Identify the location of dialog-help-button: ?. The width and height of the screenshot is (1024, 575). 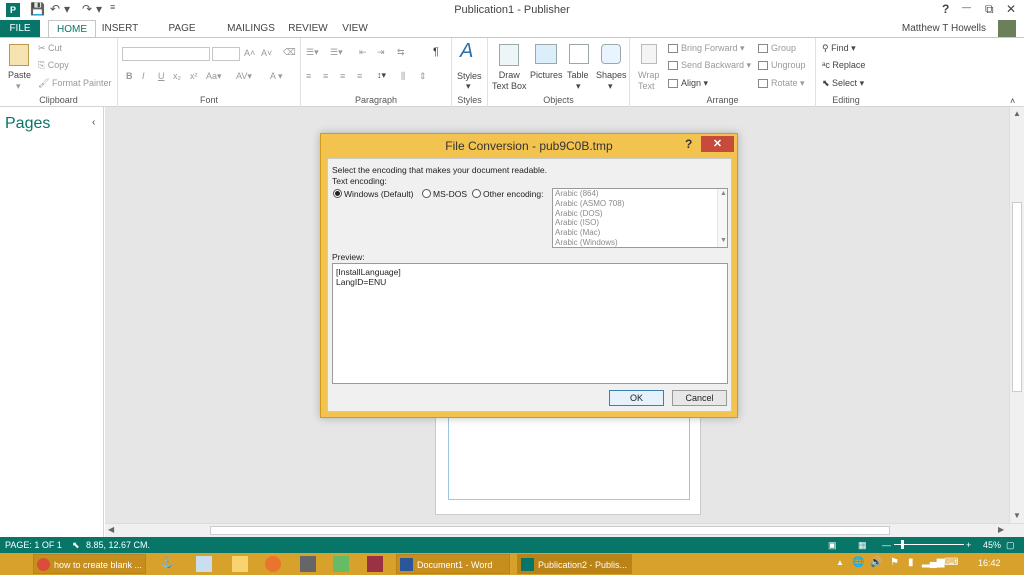
(688, 144).